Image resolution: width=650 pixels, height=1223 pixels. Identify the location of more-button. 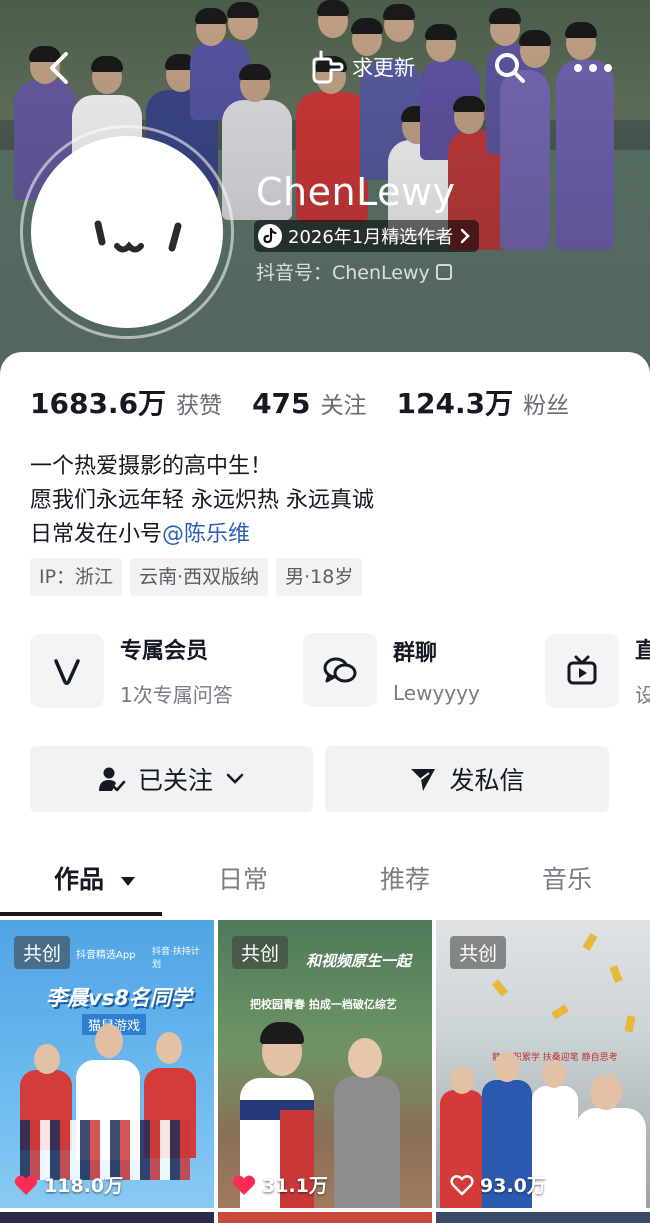
(593, 73).